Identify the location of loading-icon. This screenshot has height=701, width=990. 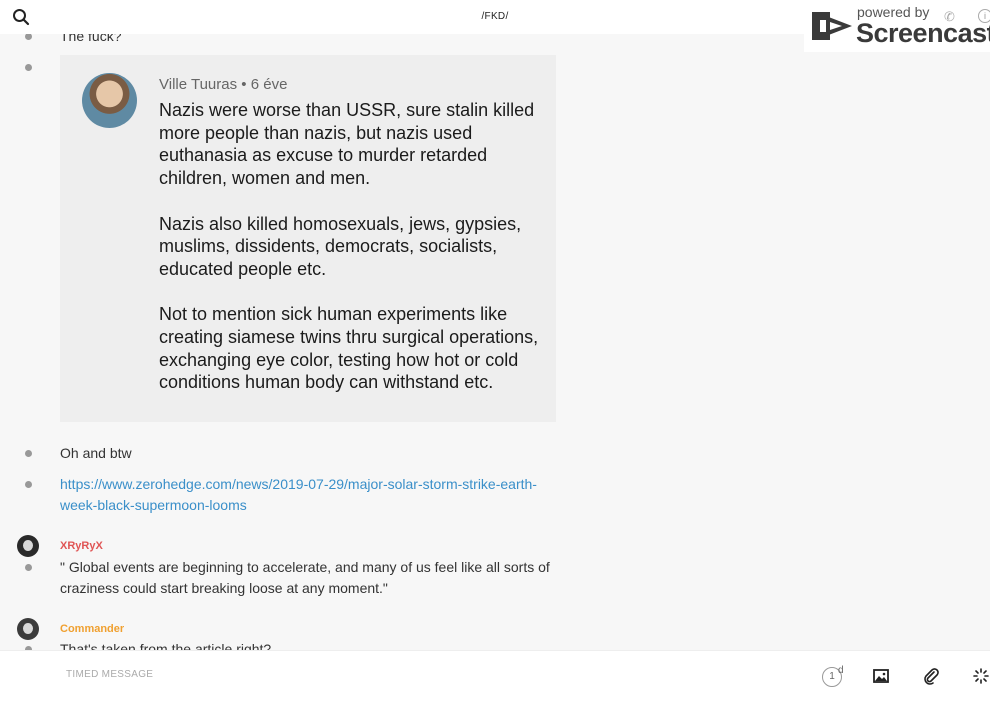
(981, 677).